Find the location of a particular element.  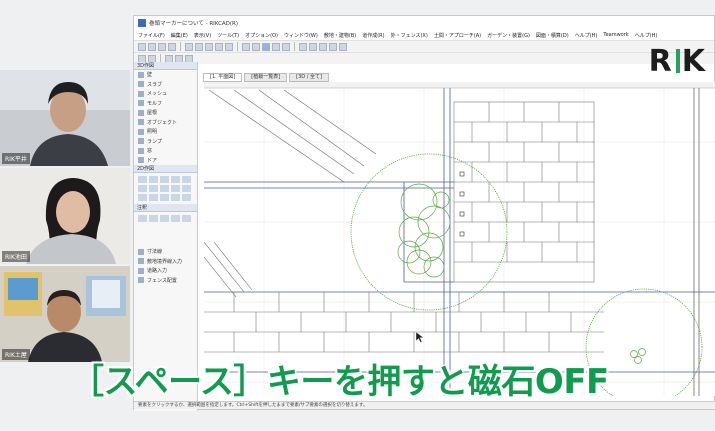

menu-options: オプション(O) is located at coordinates (261, 35).